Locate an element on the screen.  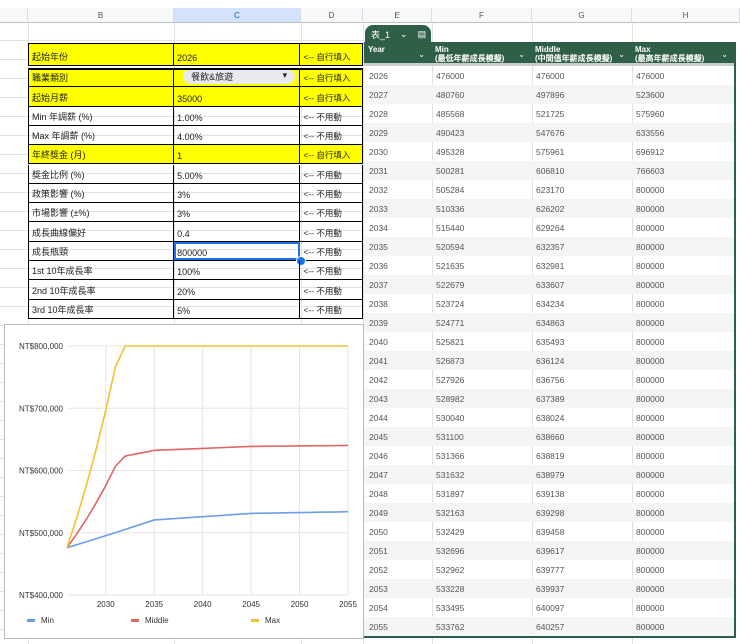
table-cell: 2055 is located at coordinates (397, 627).